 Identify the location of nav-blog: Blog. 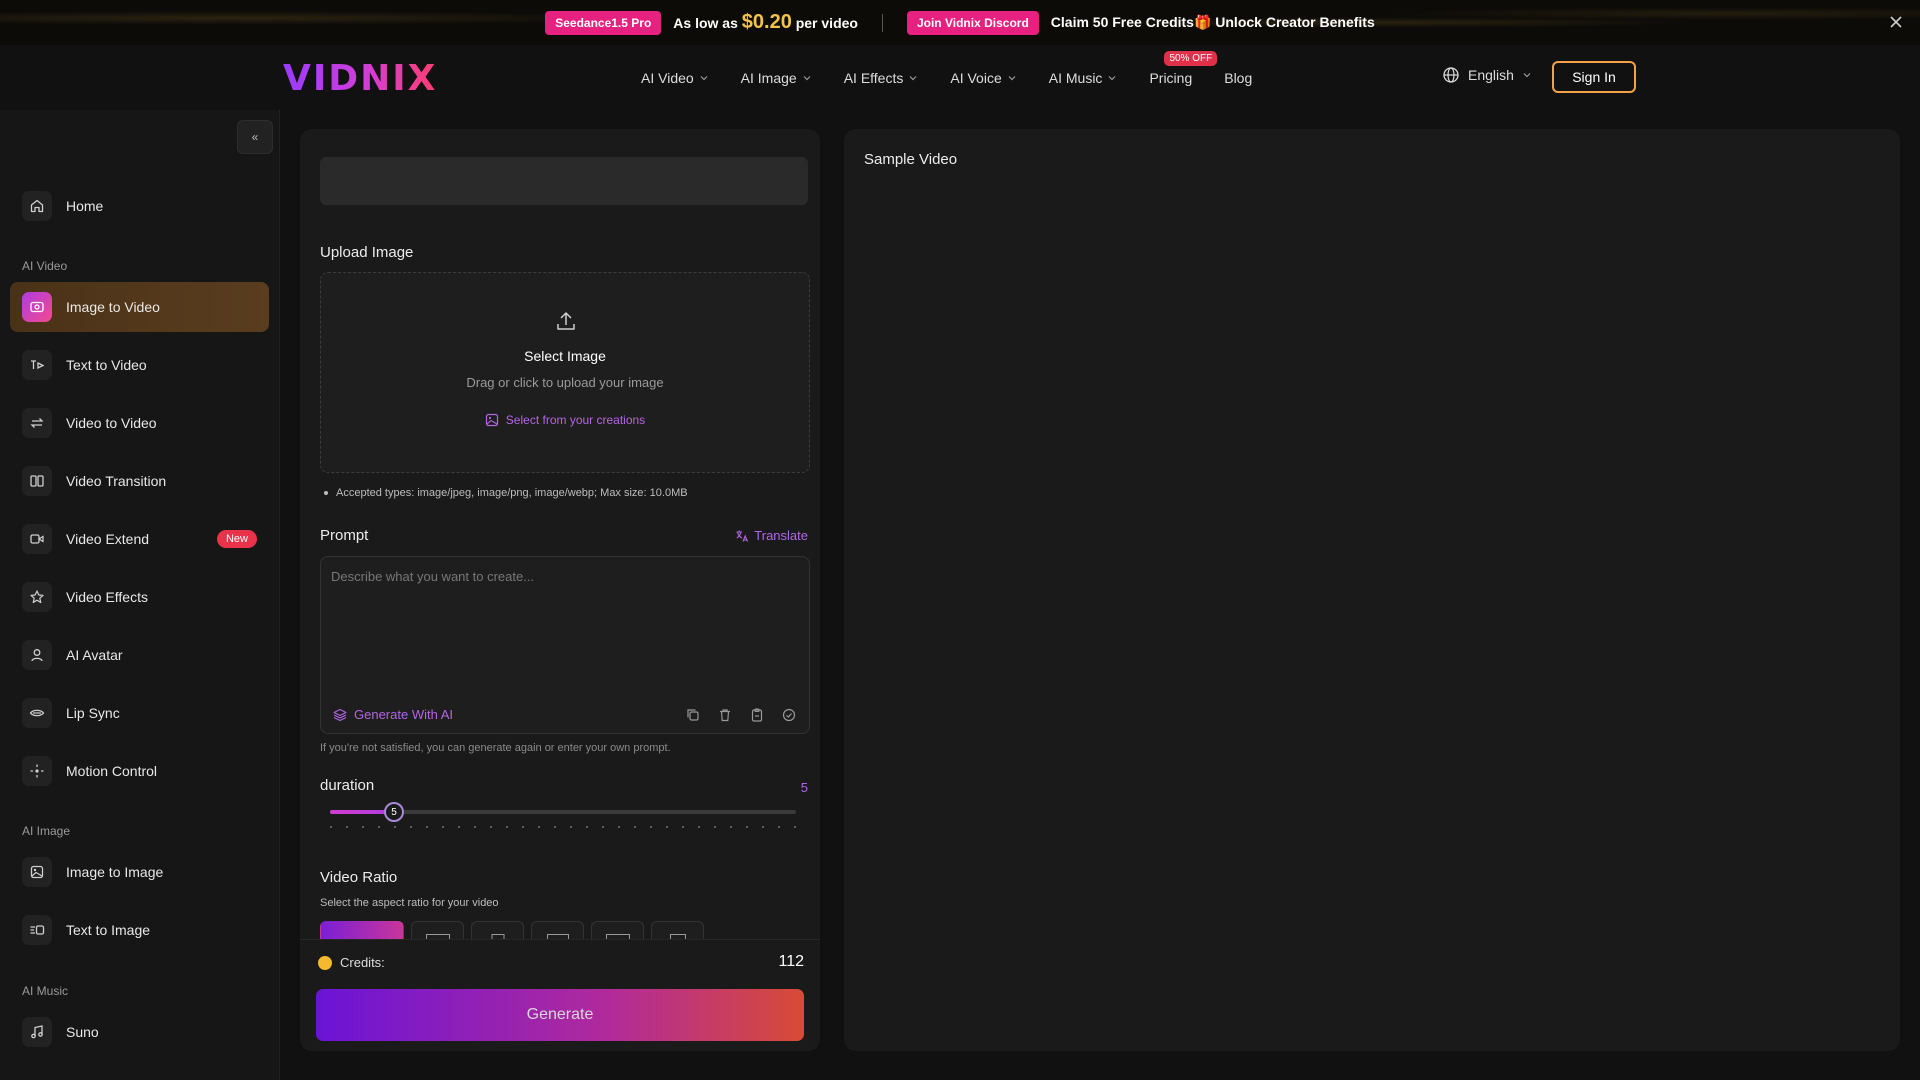
(1238, 78).